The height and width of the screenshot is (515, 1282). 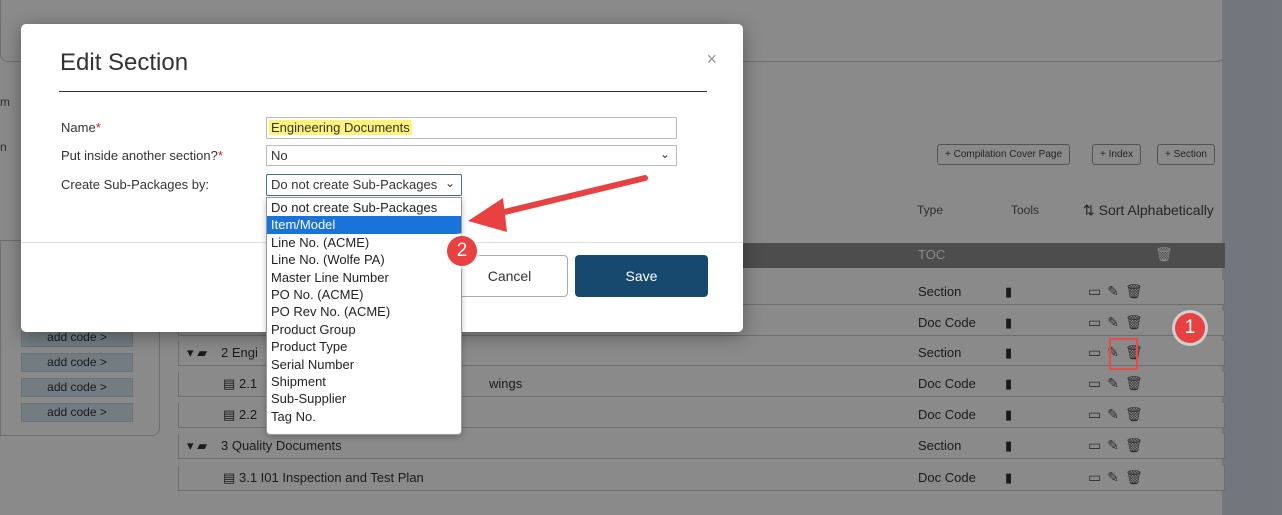 What do you see at coordinates (558, 203) in the screenshot?
I see `annotation-arrow` at bounding box center [558, 203].